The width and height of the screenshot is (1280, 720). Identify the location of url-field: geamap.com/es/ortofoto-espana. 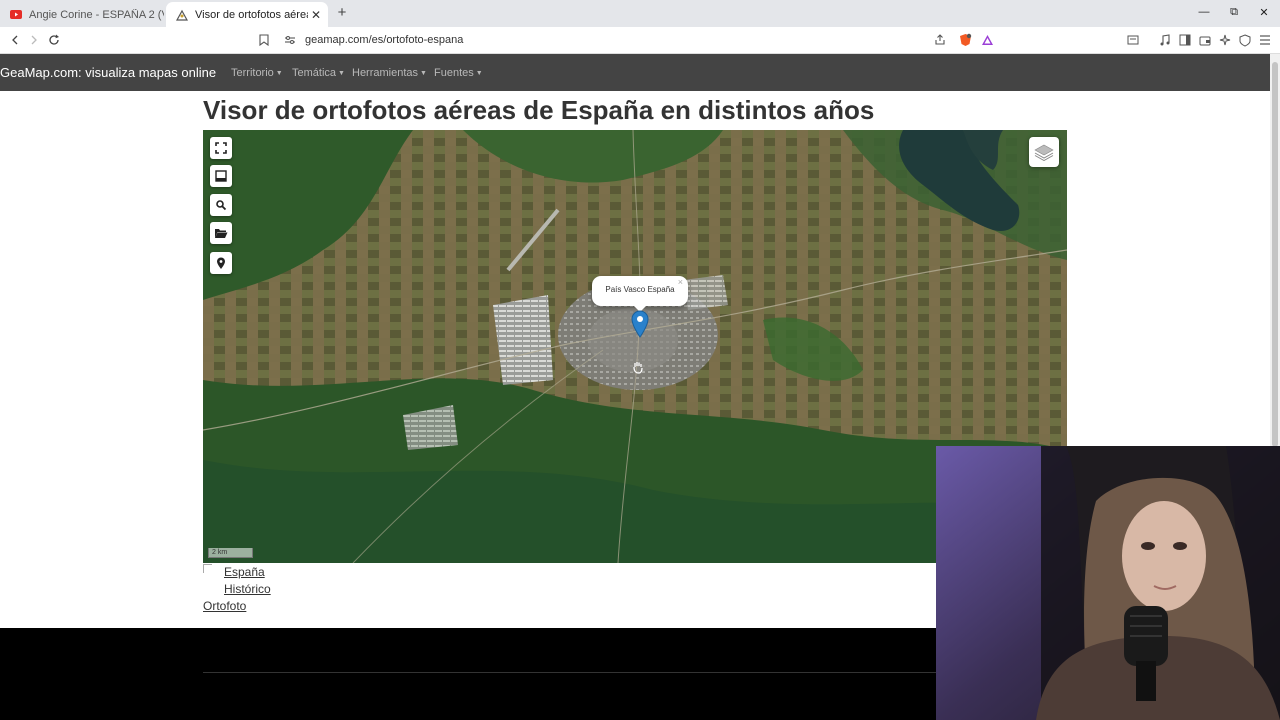
(384, 40).